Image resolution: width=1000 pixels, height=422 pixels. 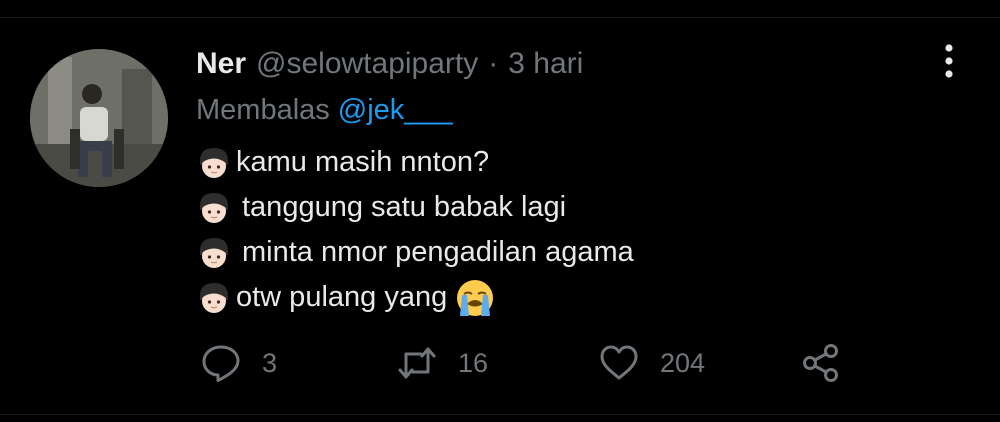 What do you see at coordinates (395, 110) in the screenshot?
I see `reply-mention-link: @jek___` at bounding box center [395, 110].